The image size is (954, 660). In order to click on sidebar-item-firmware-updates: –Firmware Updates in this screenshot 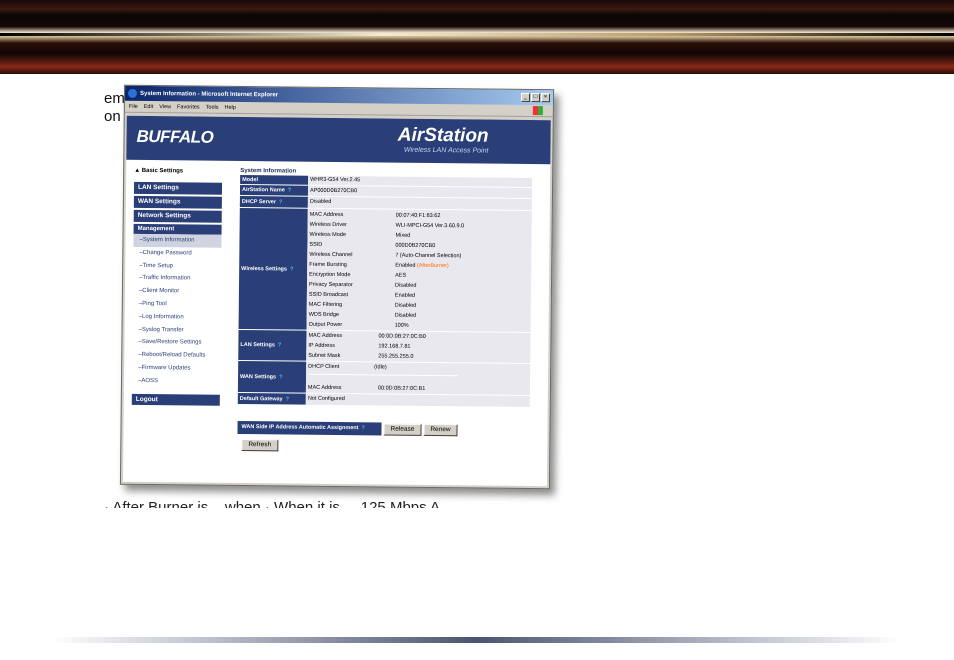, I will do `click(176, 369)`.